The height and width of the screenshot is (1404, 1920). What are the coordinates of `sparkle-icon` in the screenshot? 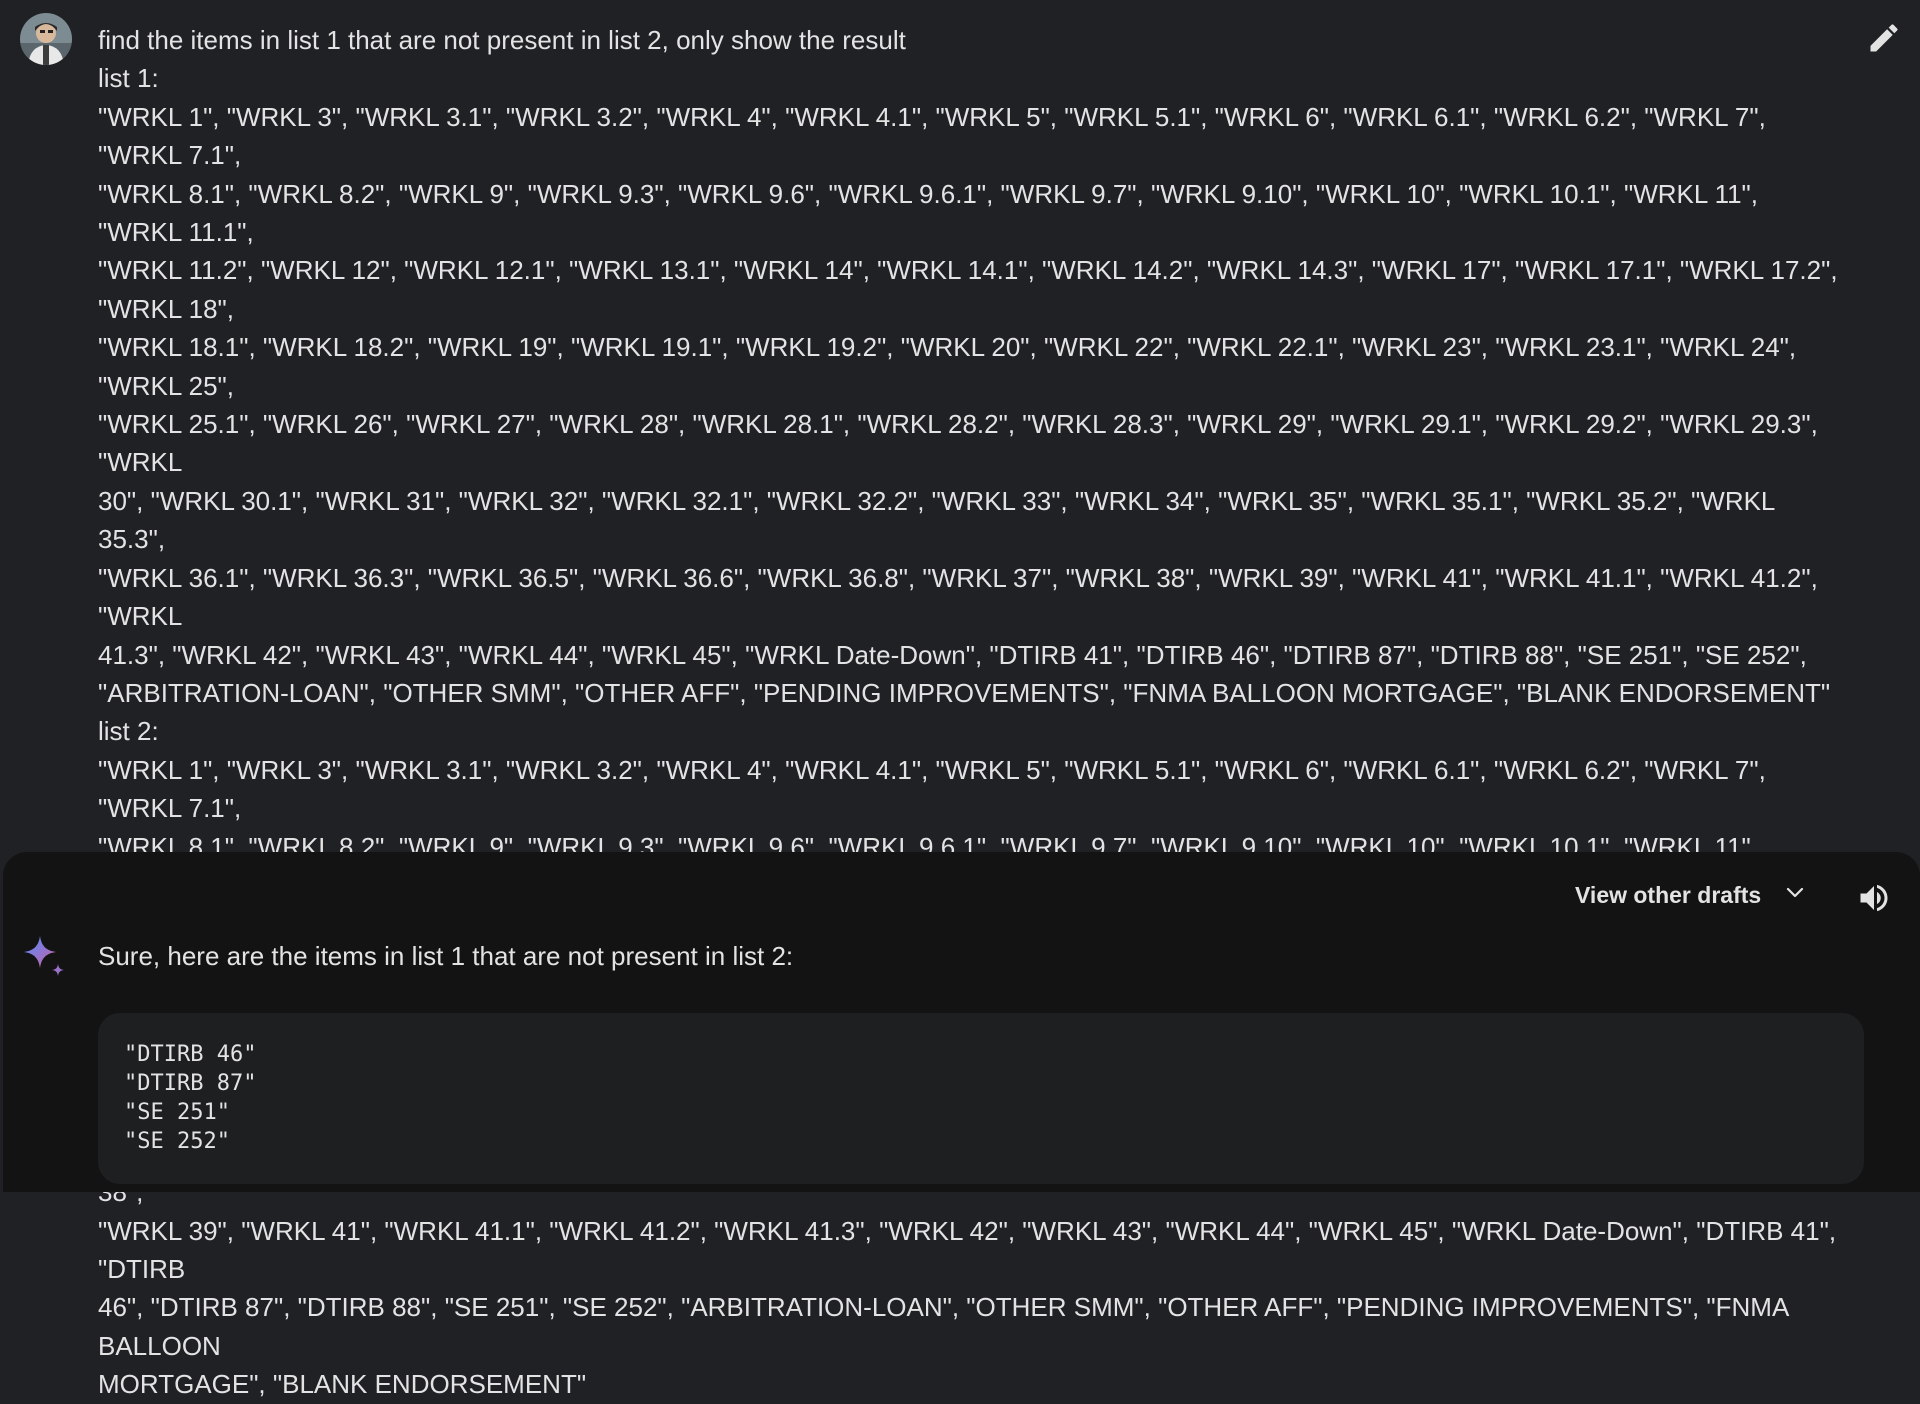 It's located at (45, 957).